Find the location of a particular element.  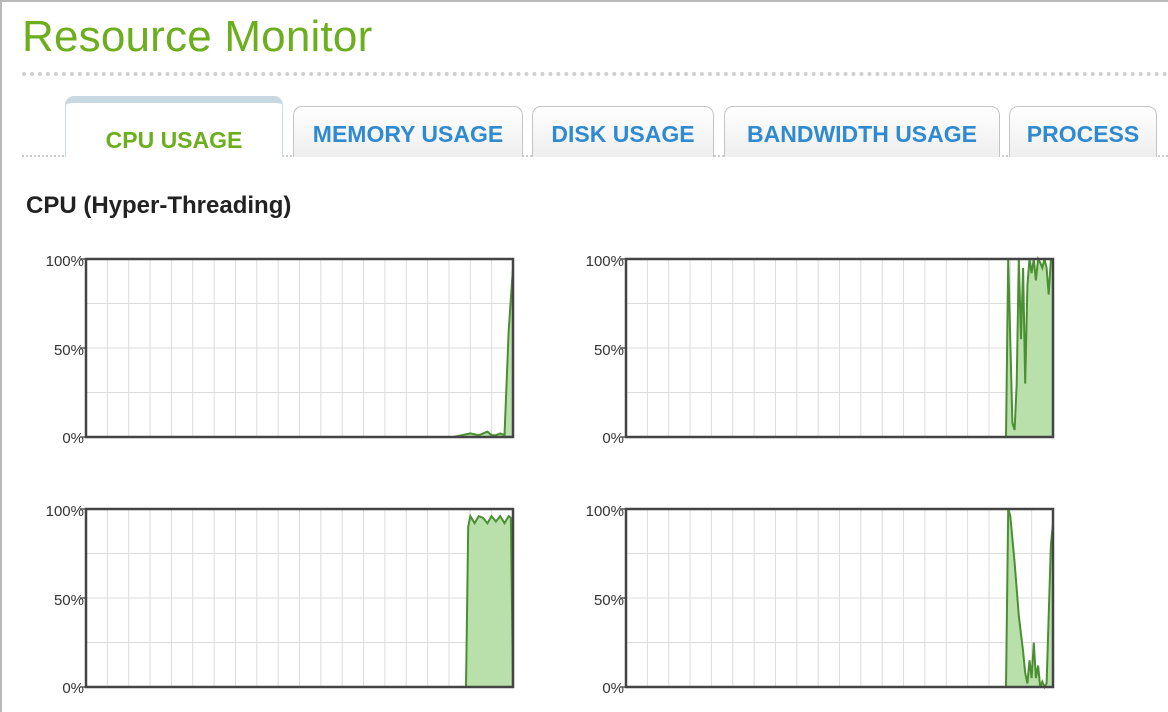

cpu-chart-3: 100% 50% 0% is located at coordinates (271, 600).